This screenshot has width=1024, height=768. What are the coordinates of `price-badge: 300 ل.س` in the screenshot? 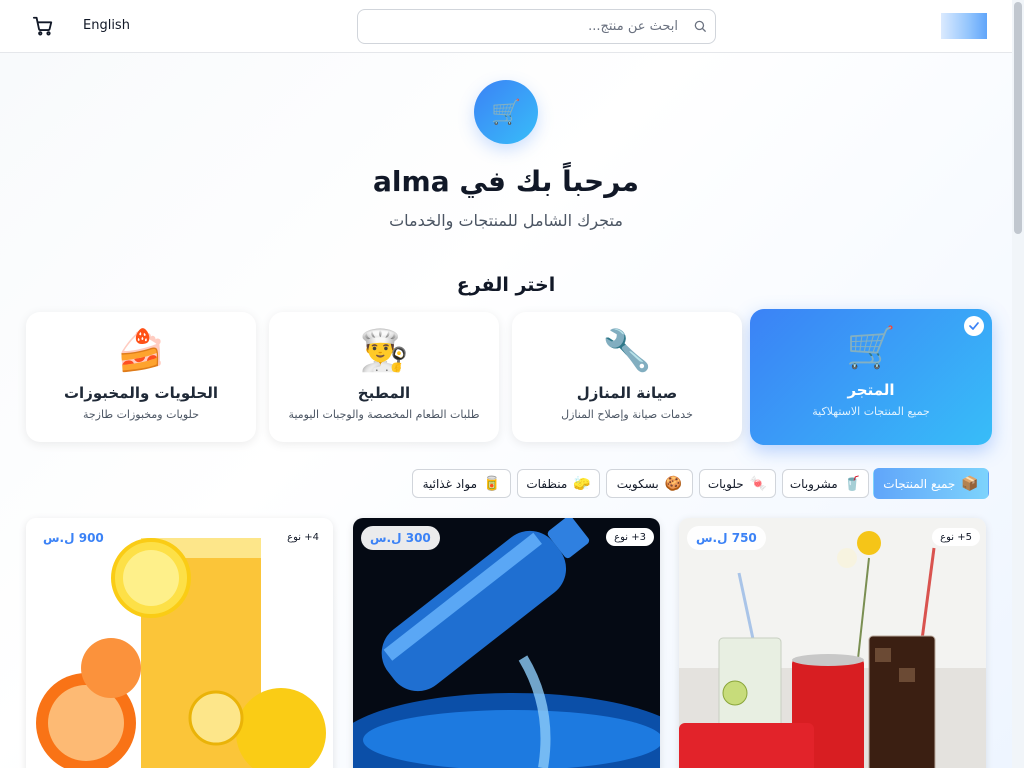 It's located at (400, 538).